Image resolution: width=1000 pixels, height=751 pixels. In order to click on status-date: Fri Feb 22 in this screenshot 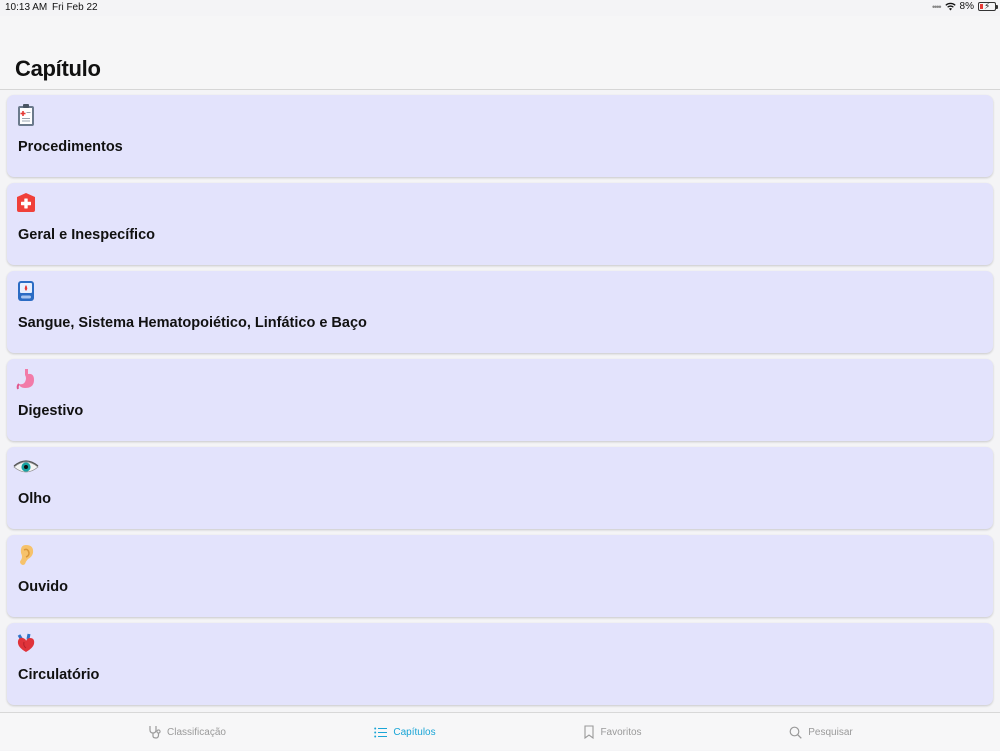, I will do `click(75, 7)`.